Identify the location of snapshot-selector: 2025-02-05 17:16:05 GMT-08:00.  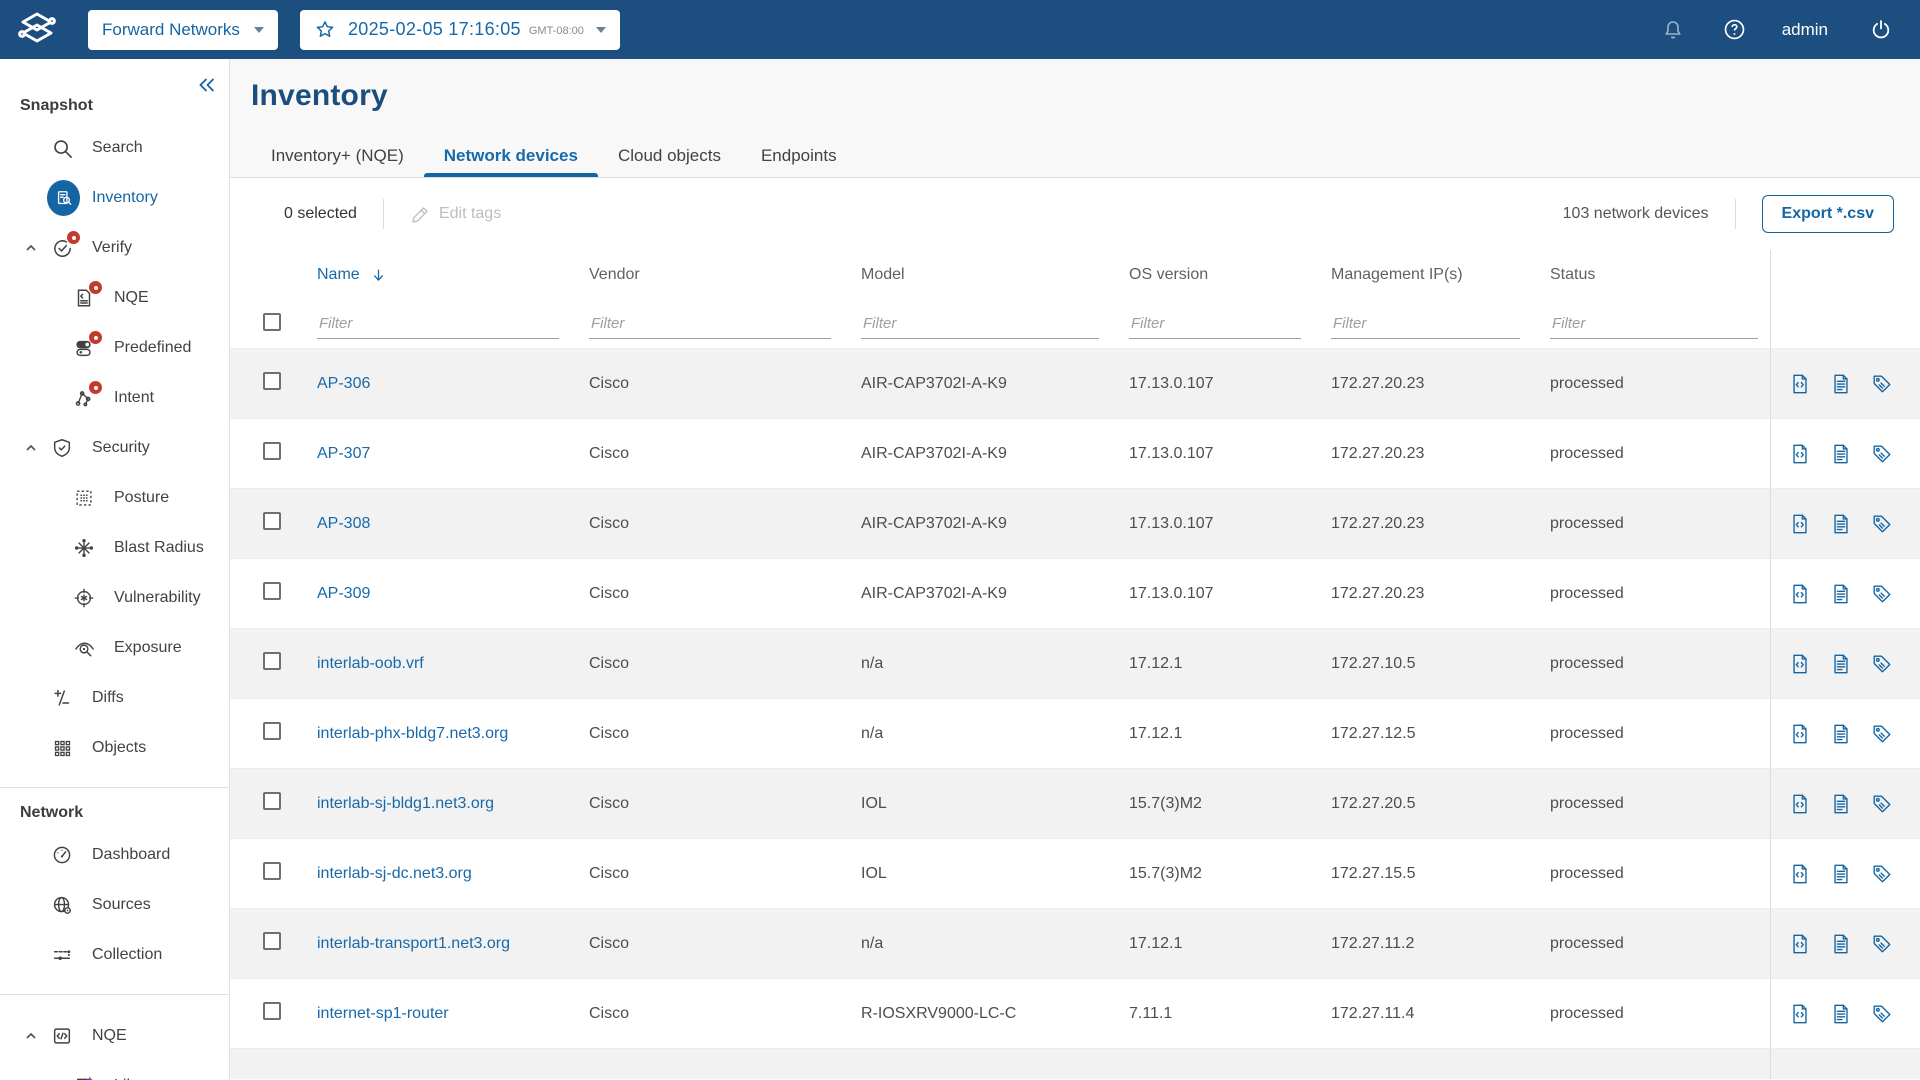
(460, 29).